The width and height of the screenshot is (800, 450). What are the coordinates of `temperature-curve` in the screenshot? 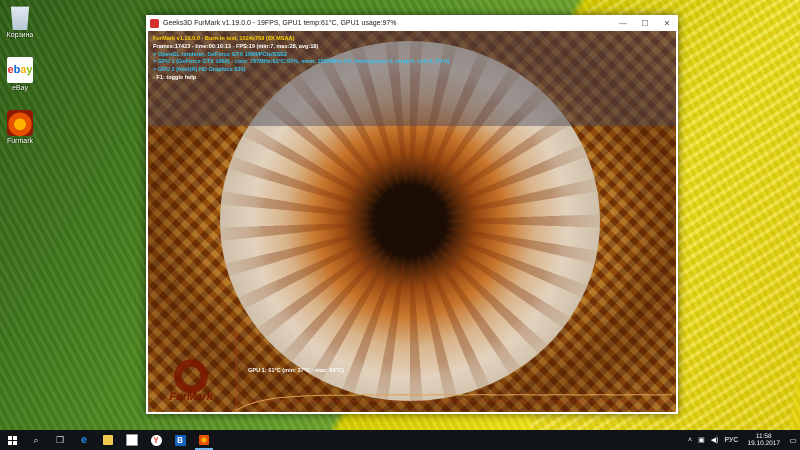 It's located at (454, 402).